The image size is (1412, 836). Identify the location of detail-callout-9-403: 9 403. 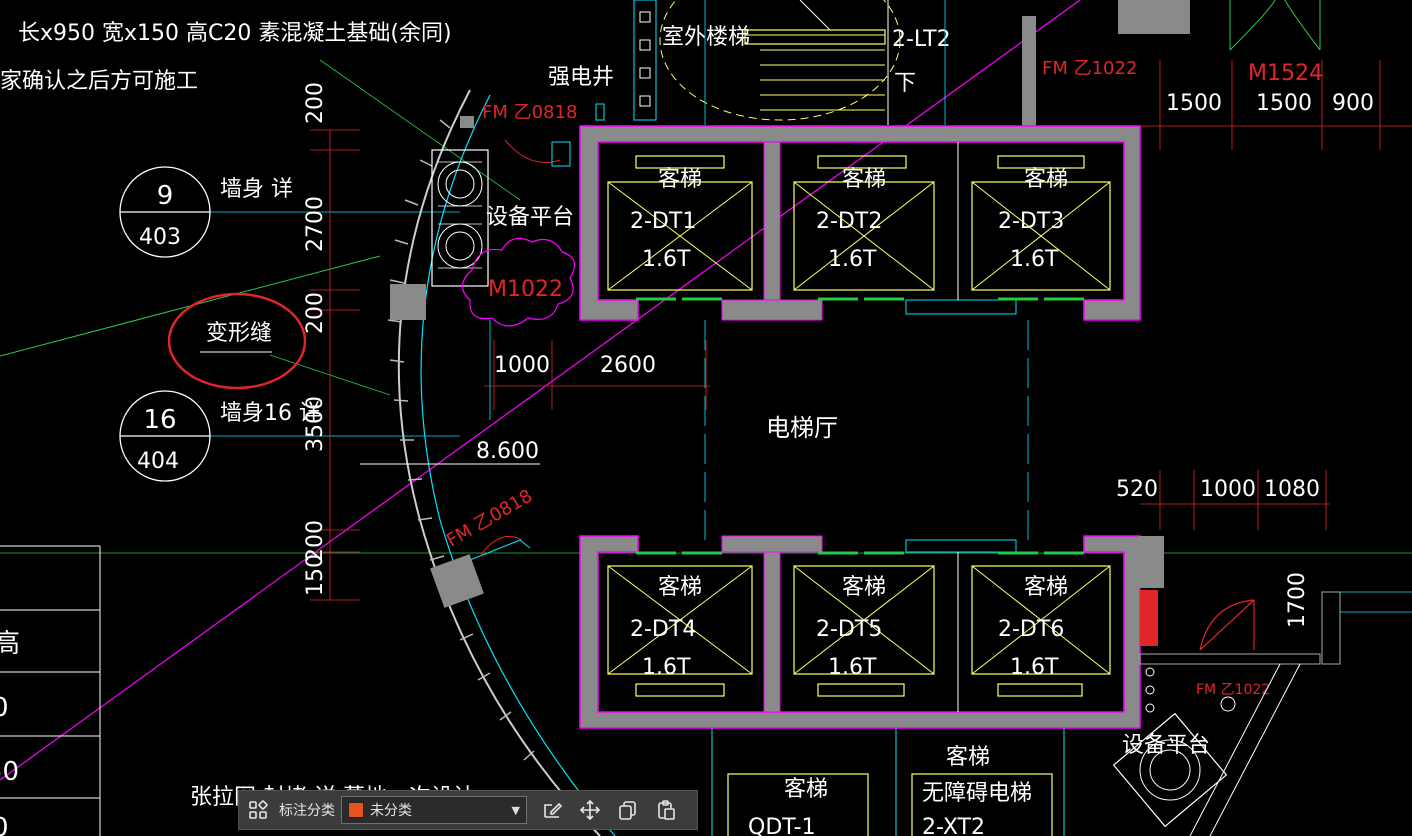
(165, 212).